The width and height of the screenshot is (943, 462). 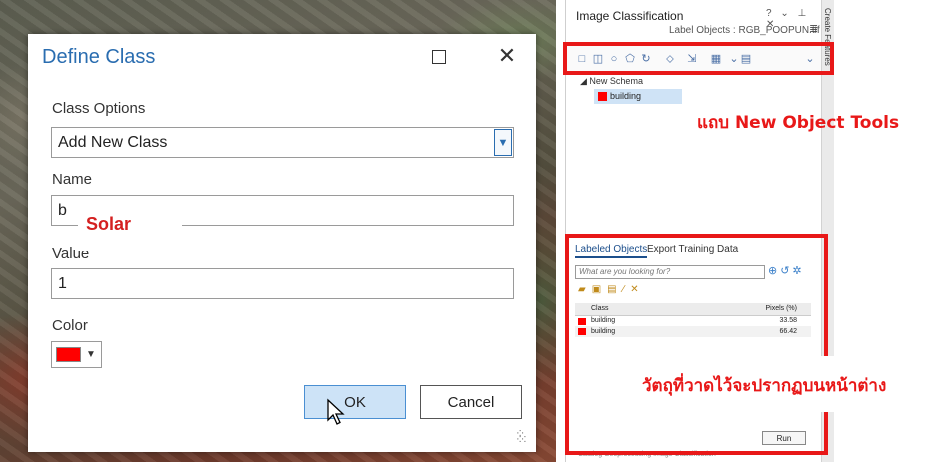 What do you see at coordinates (602, 96) in the screenshot?
I see `class-color-swatch` at bounding box center [602, 96].